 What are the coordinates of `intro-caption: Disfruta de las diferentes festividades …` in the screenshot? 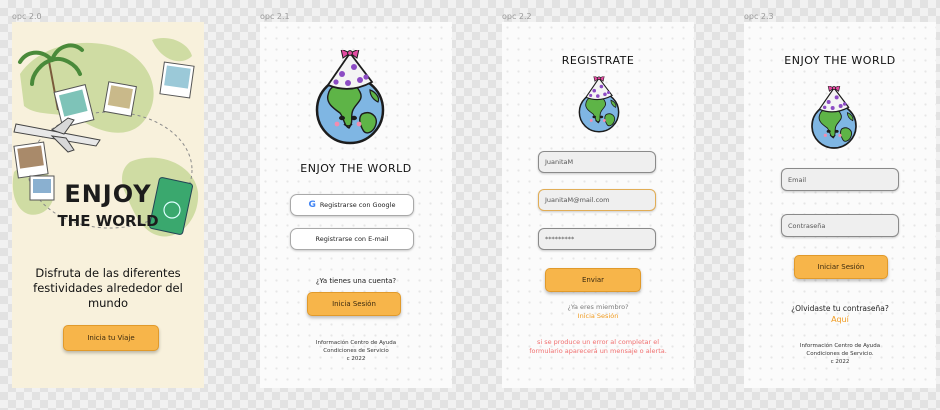 It's located at (108, 288).